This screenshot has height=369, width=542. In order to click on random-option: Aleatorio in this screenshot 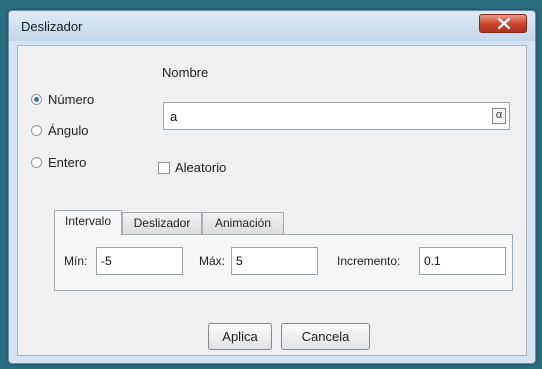, I will do `click(192, 167)`.